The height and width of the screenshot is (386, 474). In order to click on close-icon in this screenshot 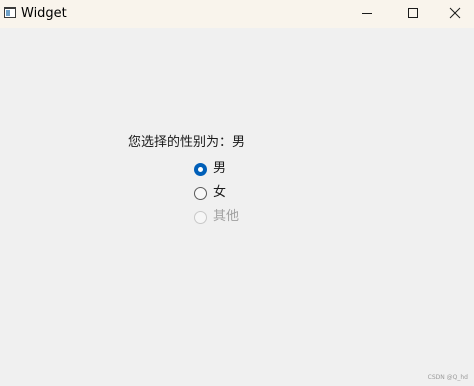, I will do `click(455, 13)`.